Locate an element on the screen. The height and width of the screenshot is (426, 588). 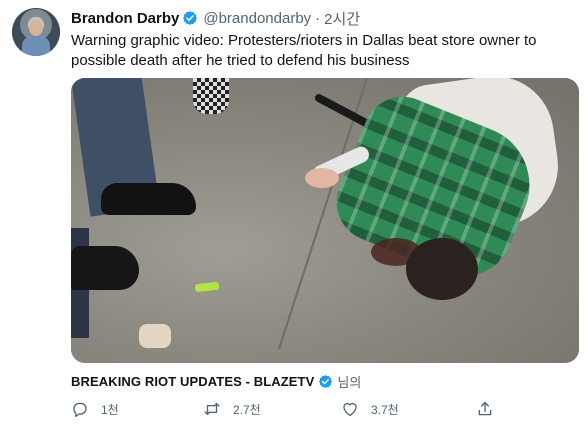
reply-button: 1천 is located at coordinates (95, 409).